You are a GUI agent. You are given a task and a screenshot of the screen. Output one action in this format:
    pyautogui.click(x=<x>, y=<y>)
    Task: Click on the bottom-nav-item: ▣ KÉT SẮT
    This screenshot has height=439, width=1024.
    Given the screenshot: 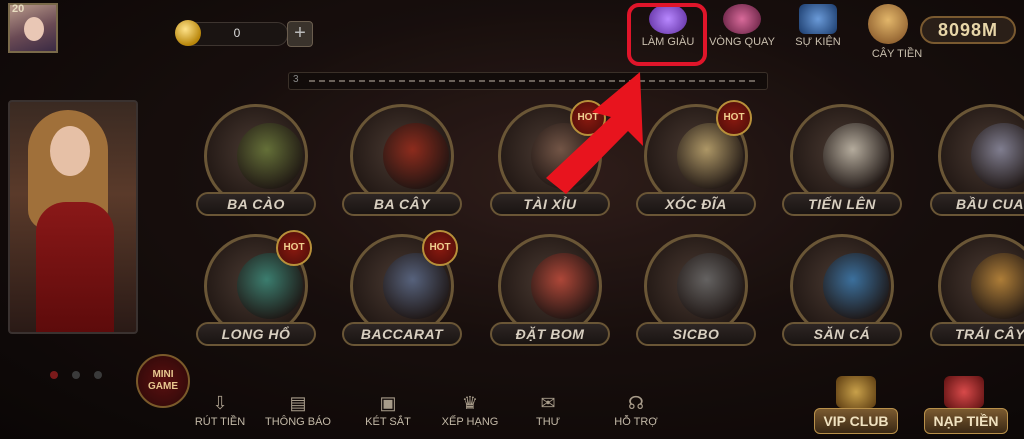 What is the action you would take?
    pyautogui.click(x=388, y=410)
    